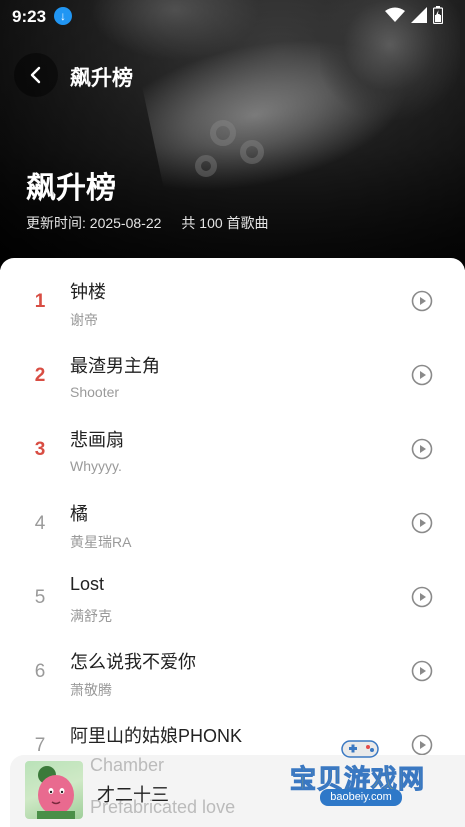 The height and width of the screenshot is (827, 465). What do you see at coordinates (115, 366) in the screenshot?
I see `song-title: 最渣男主角` at bounding box center [115, 366].